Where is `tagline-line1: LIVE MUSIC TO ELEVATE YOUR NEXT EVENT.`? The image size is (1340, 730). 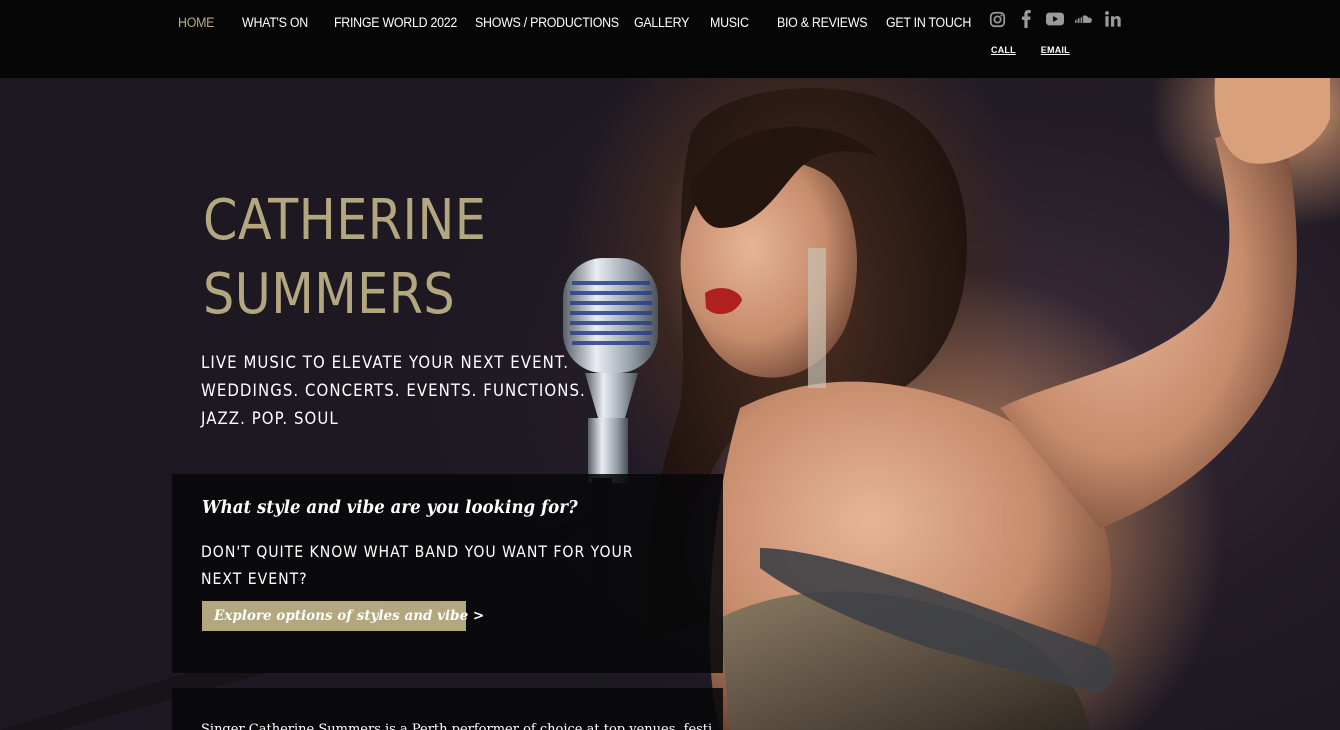
tagline-line1: LIVE MUSIC TO ELEVATE YOUR NEXT EVENT. is located at coordinates (385, 363).